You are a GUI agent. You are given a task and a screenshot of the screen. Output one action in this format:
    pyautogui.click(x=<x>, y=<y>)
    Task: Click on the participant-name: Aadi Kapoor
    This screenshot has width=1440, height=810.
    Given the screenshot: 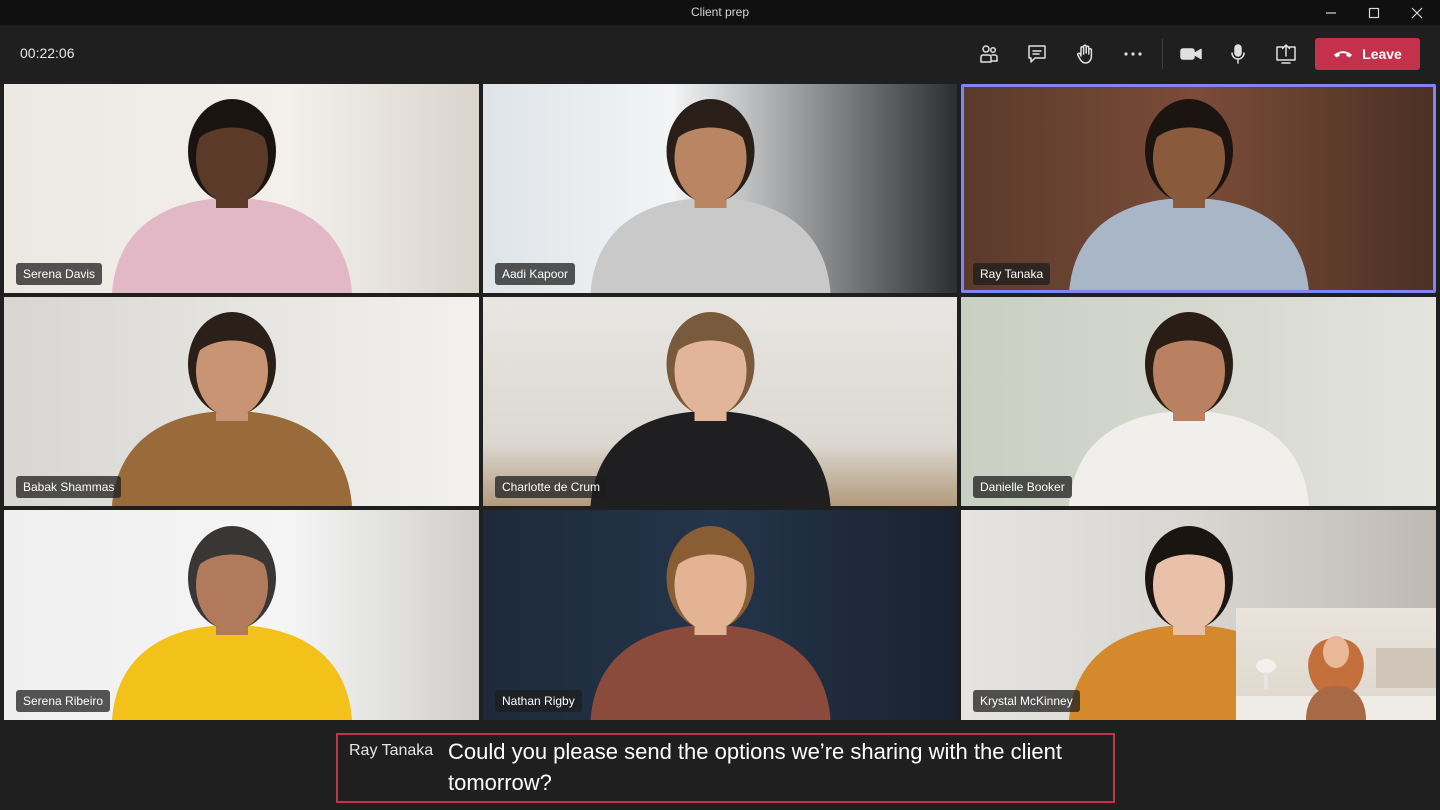 What is the action you would take?
    pyautogui.click(x=535, y=274)
    